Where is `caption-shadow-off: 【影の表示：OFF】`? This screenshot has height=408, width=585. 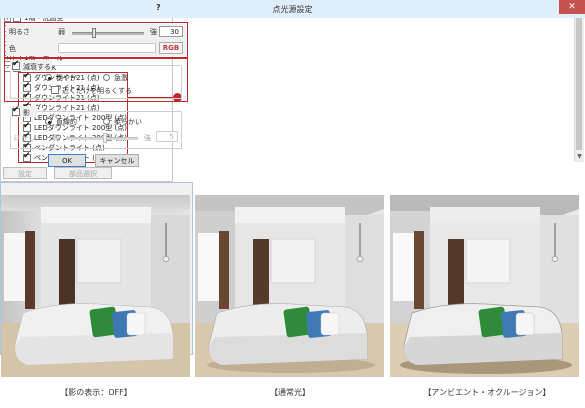 caption-shadow-off: 【影の表示：OFF】 is located at coordinates (96, 392).